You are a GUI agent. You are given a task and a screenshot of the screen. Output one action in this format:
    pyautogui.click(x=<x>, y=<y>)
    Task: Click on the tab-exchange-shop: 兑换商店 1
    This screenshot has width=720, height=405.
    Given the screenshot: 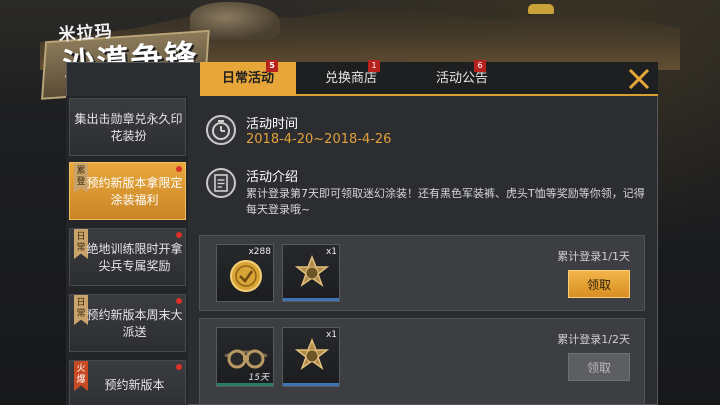 What is the action you would take?
    pyautogui.click(x=351, y=78)
    